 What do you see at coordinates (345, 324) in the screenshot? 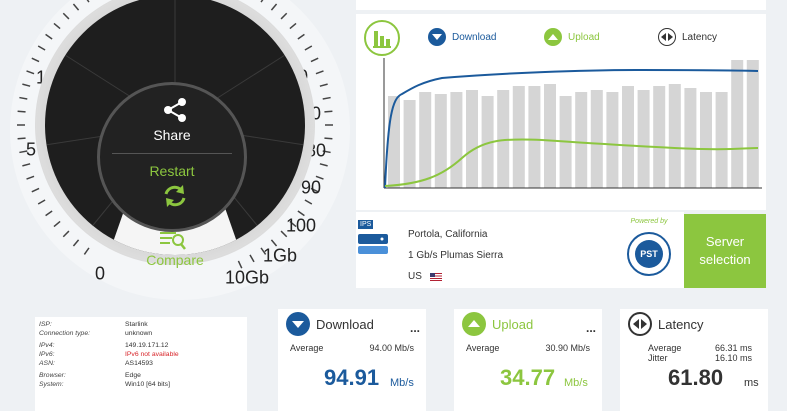
I see `download-title: Download` at bounding box center [345, 324].